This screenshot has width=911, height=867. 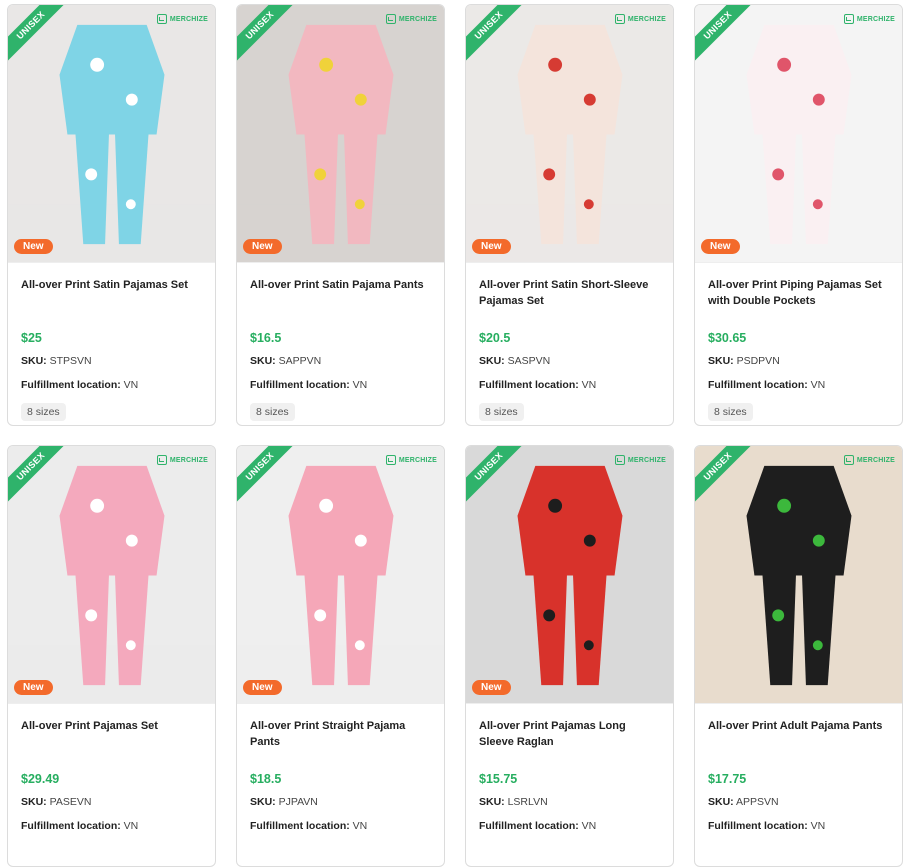 I want to click on product-price: $17.75, so click(x=727, y=779).